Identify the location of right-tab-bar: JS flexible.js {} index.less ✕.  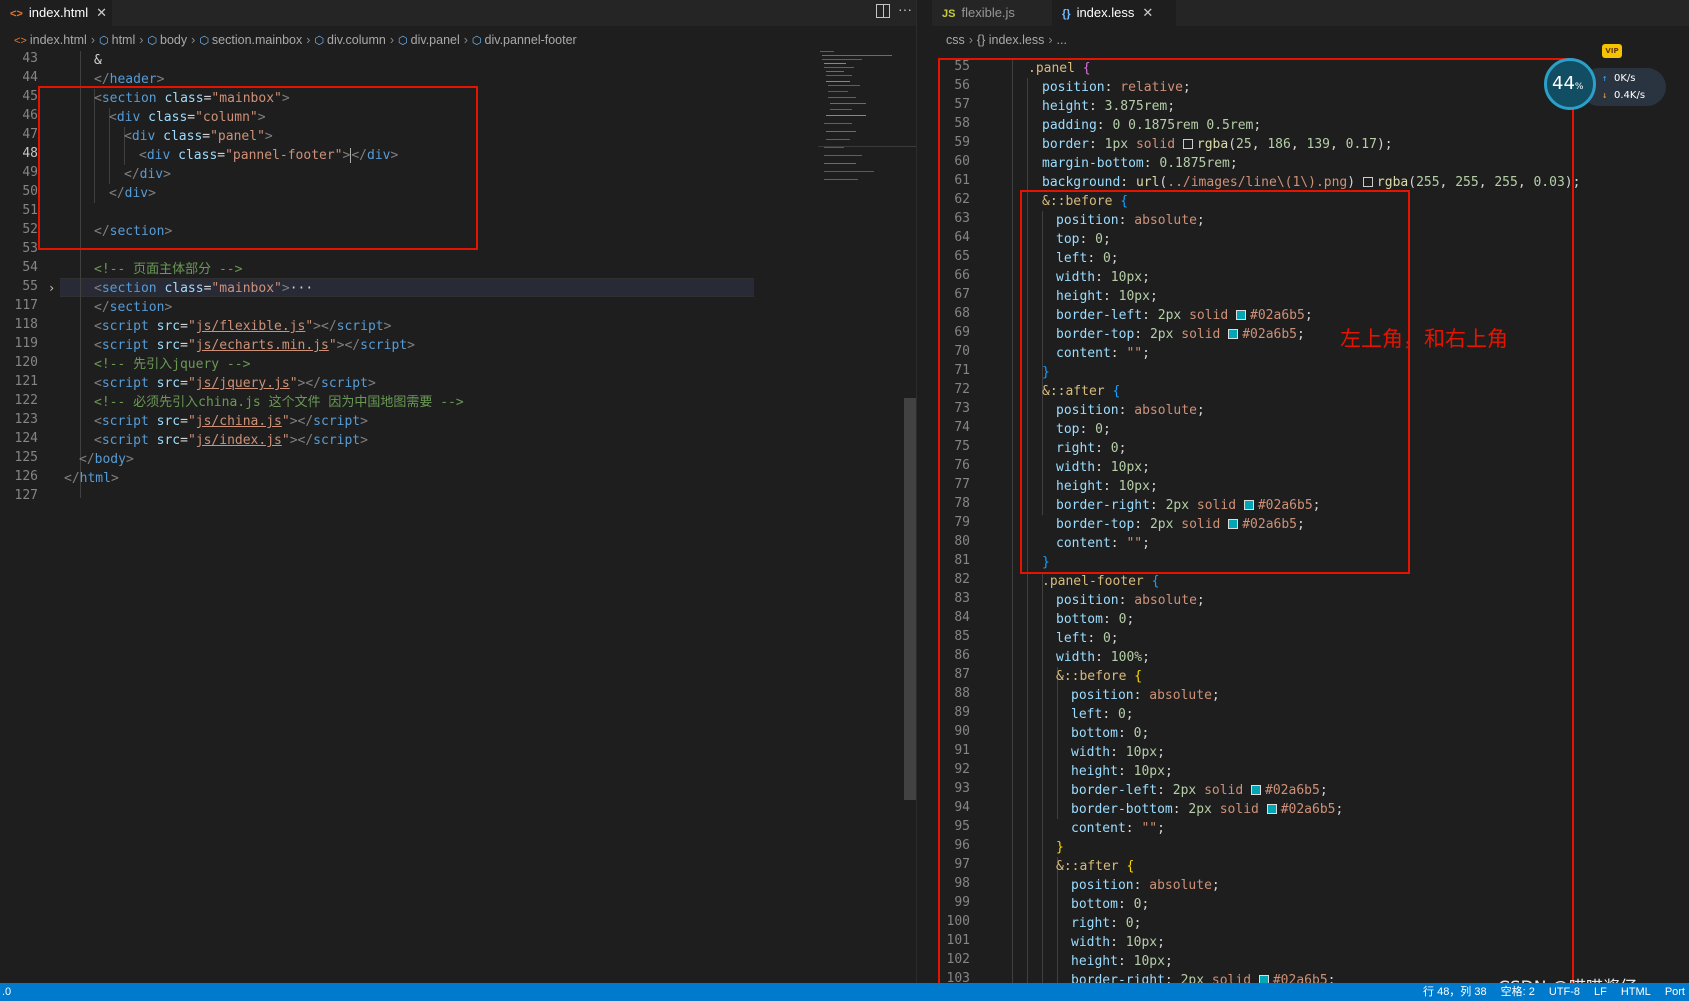
(1310, 13).